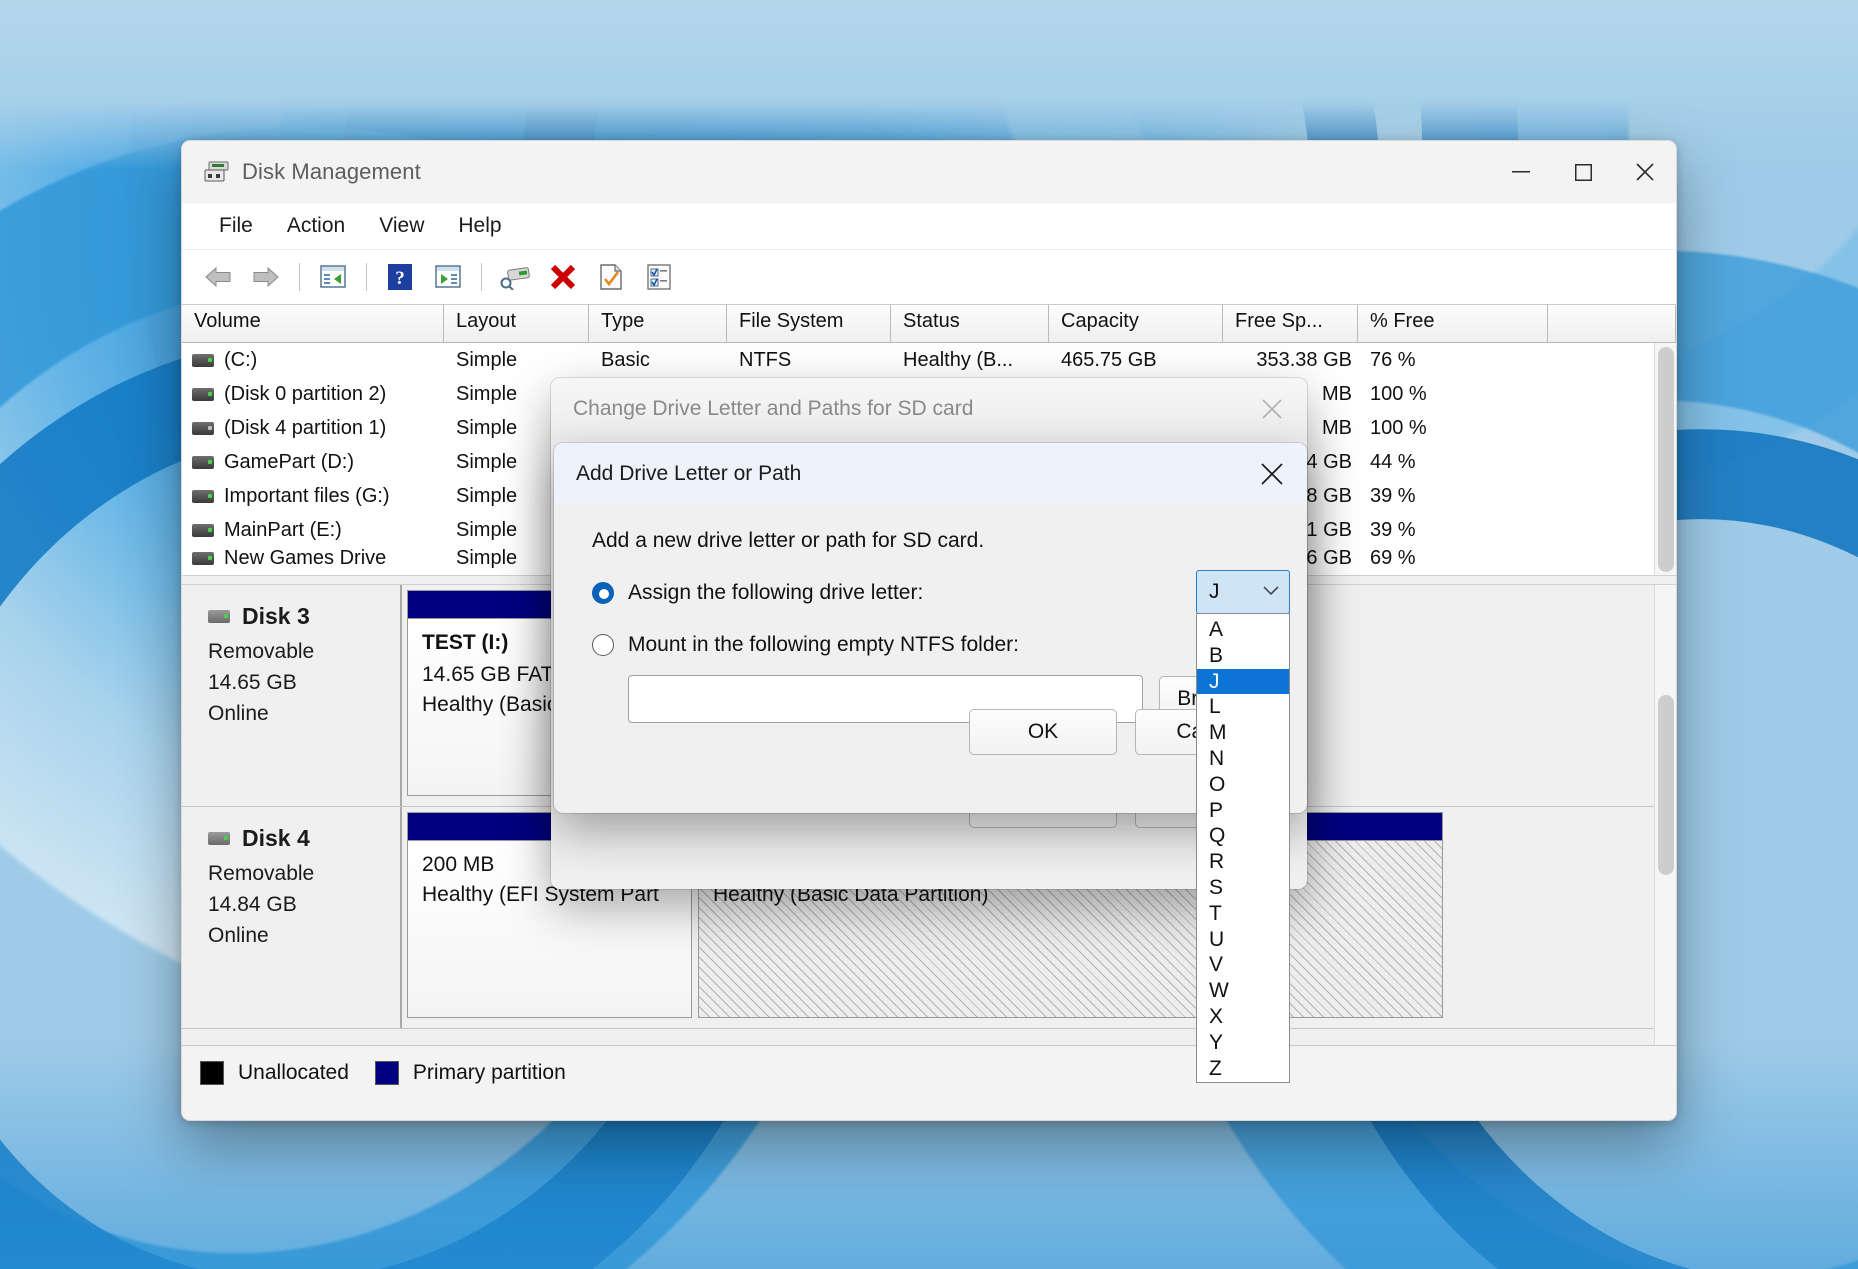  Describe the element at coordinates (1243, 733) in the screenshot. I see `drive-letter-option-m: M` at that location.